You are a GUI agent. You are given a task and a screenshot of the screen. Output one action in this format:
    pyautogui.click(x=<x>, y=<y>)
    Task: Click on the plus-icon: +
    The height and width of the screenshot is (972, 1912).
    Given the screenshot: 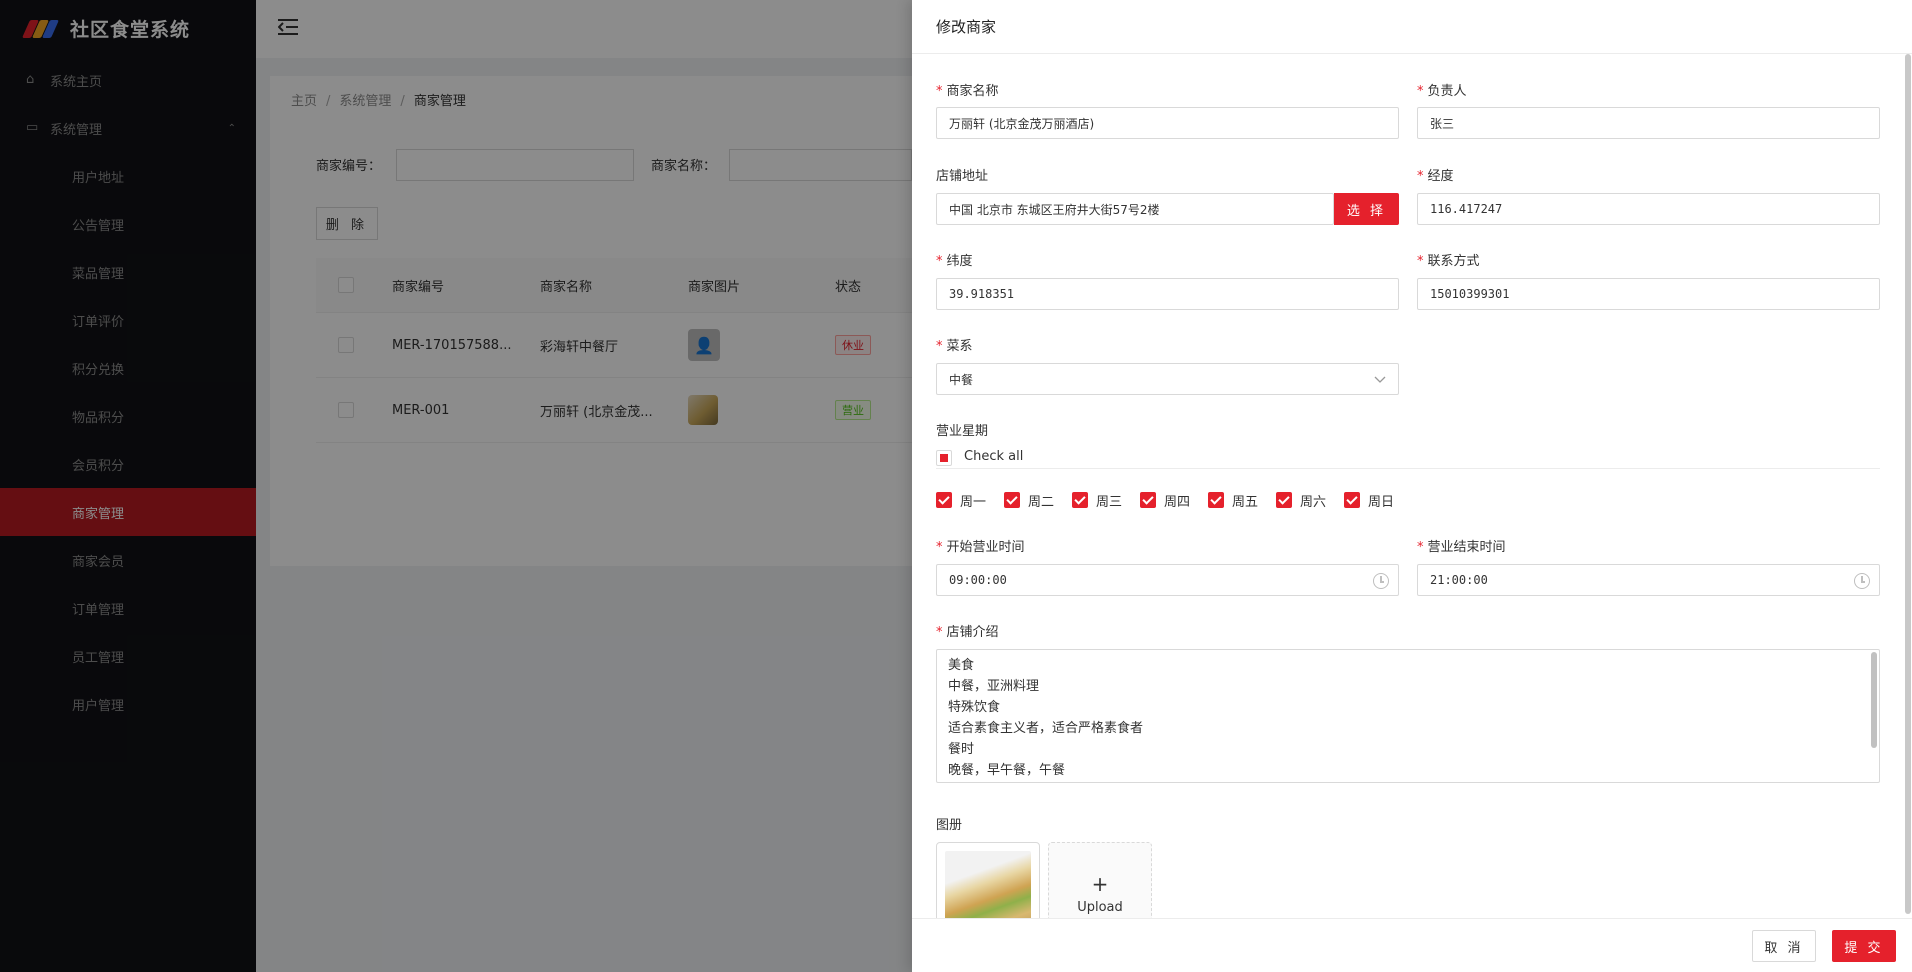 What is the action you would take?
    pyautogui.click(x=1100, y=883)
    